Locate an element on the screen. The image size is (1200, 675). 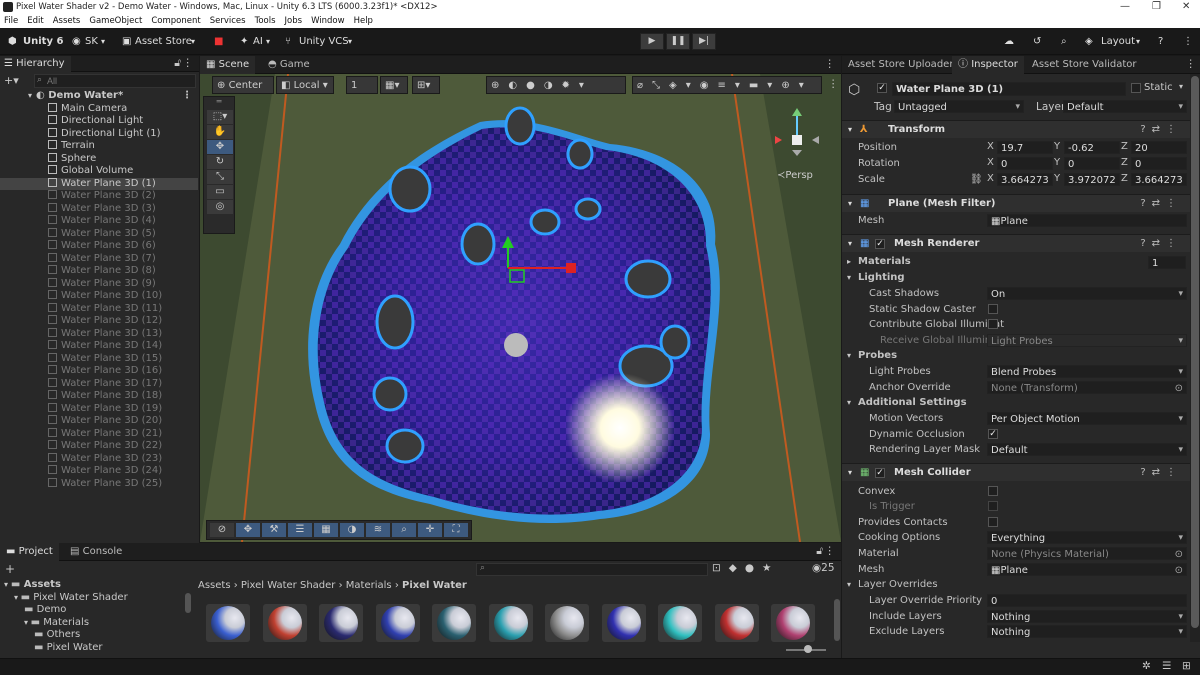
menu-services: Services is located at coordinates (228, 21).